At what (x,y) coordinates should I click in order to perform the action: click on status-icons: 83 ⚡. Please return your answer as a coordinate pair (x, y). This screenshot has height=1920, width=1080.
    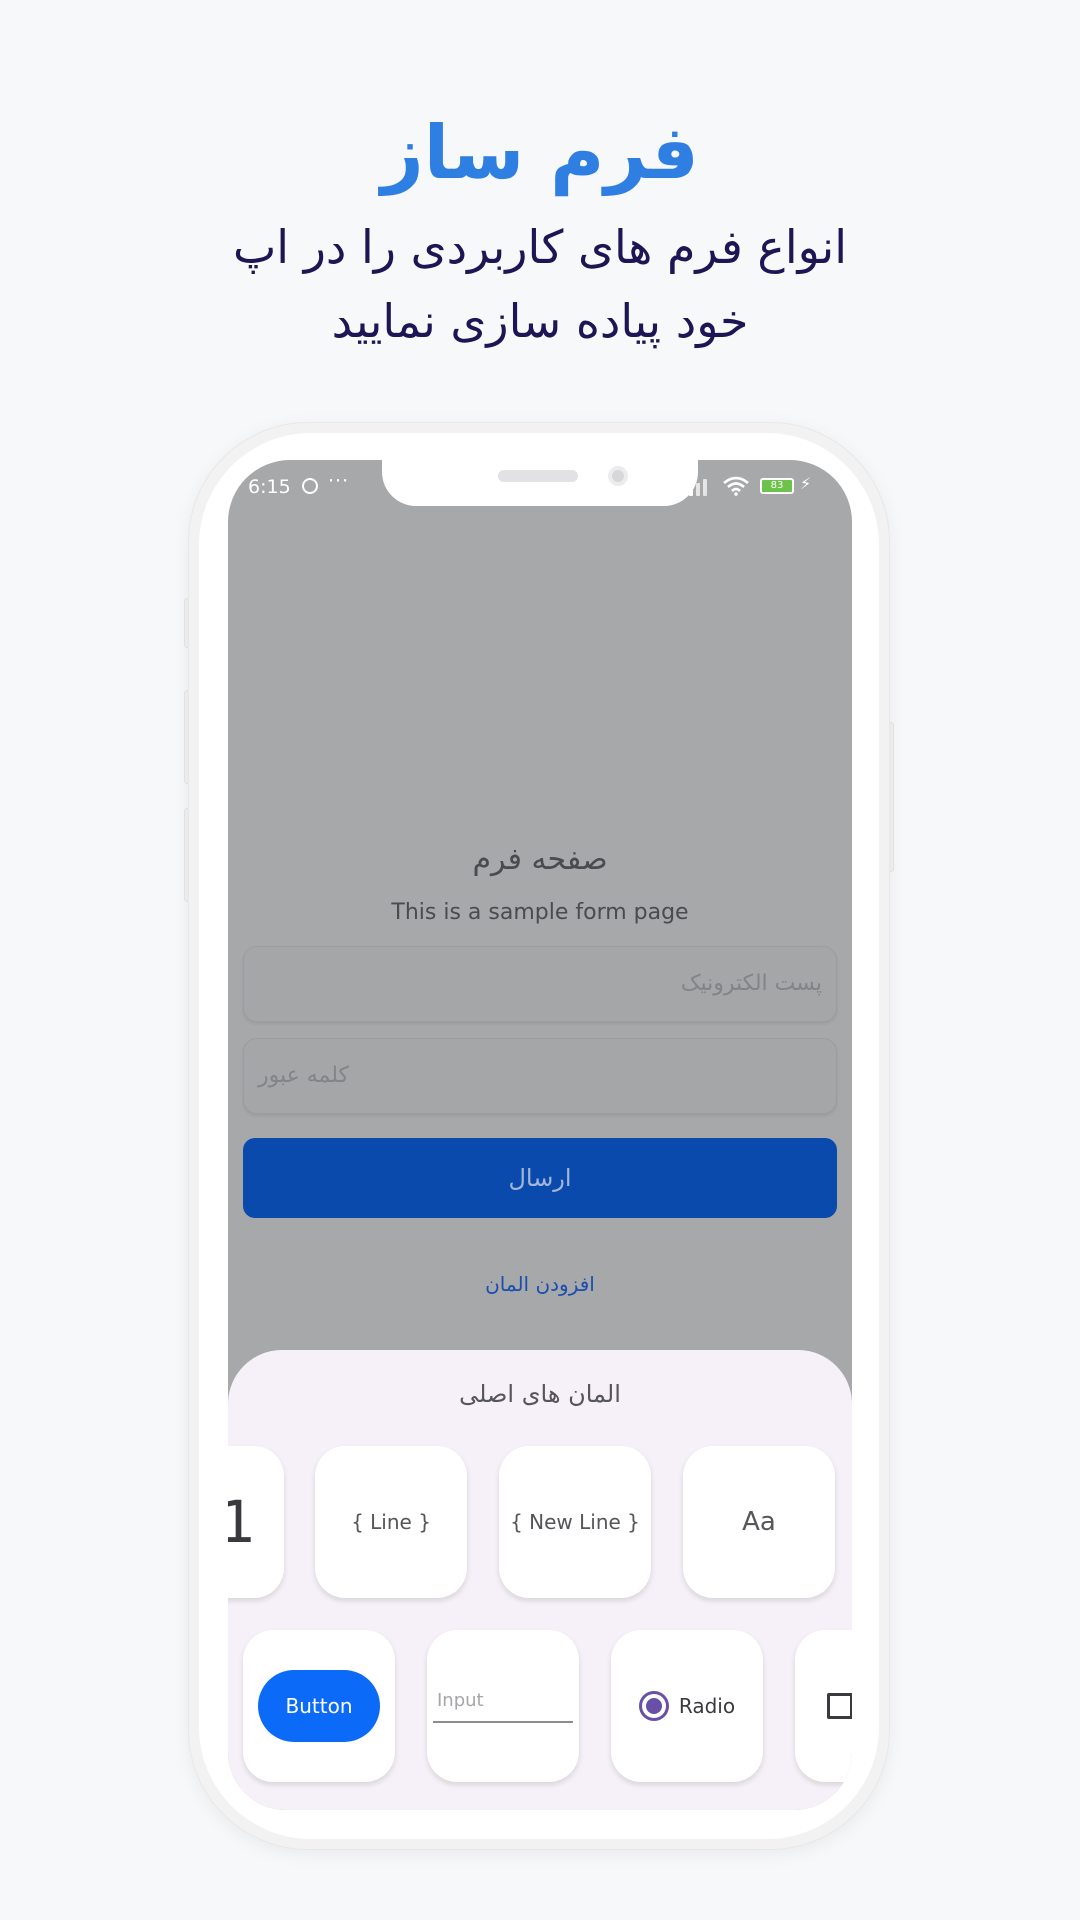
    Looking at the image, I should click on (757, 486).